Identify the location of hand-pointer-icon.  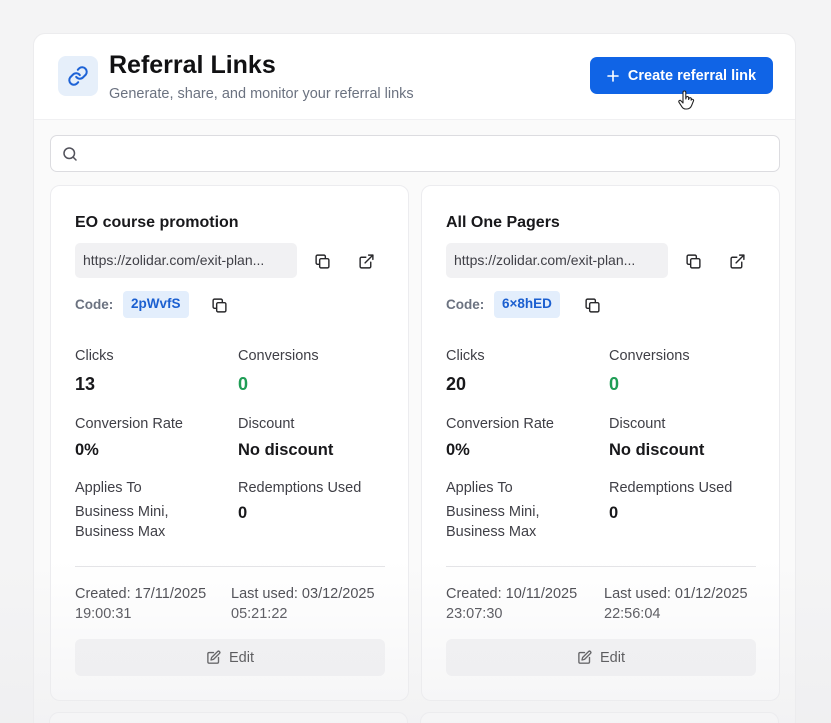
(686, 100).